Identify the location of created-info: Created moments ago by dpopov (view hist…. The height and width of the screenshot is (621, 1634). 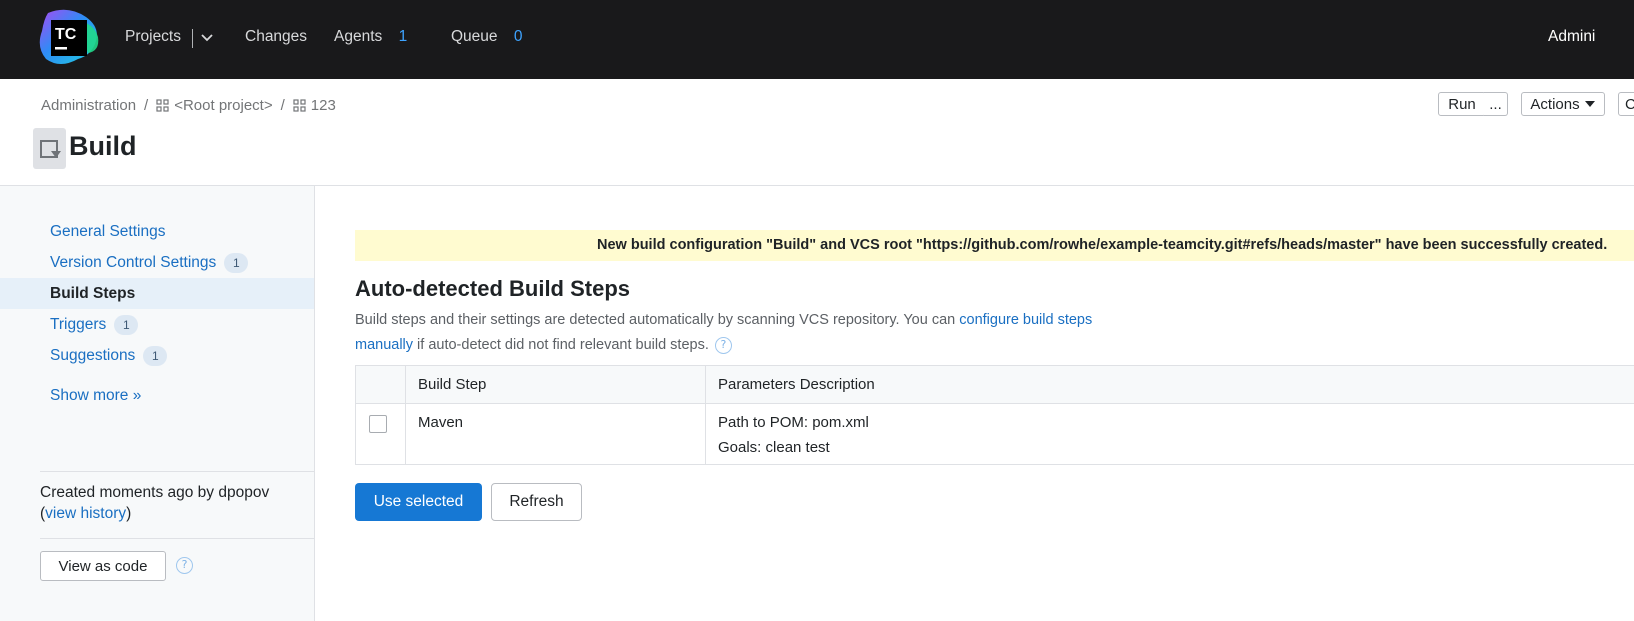
(154, 503).